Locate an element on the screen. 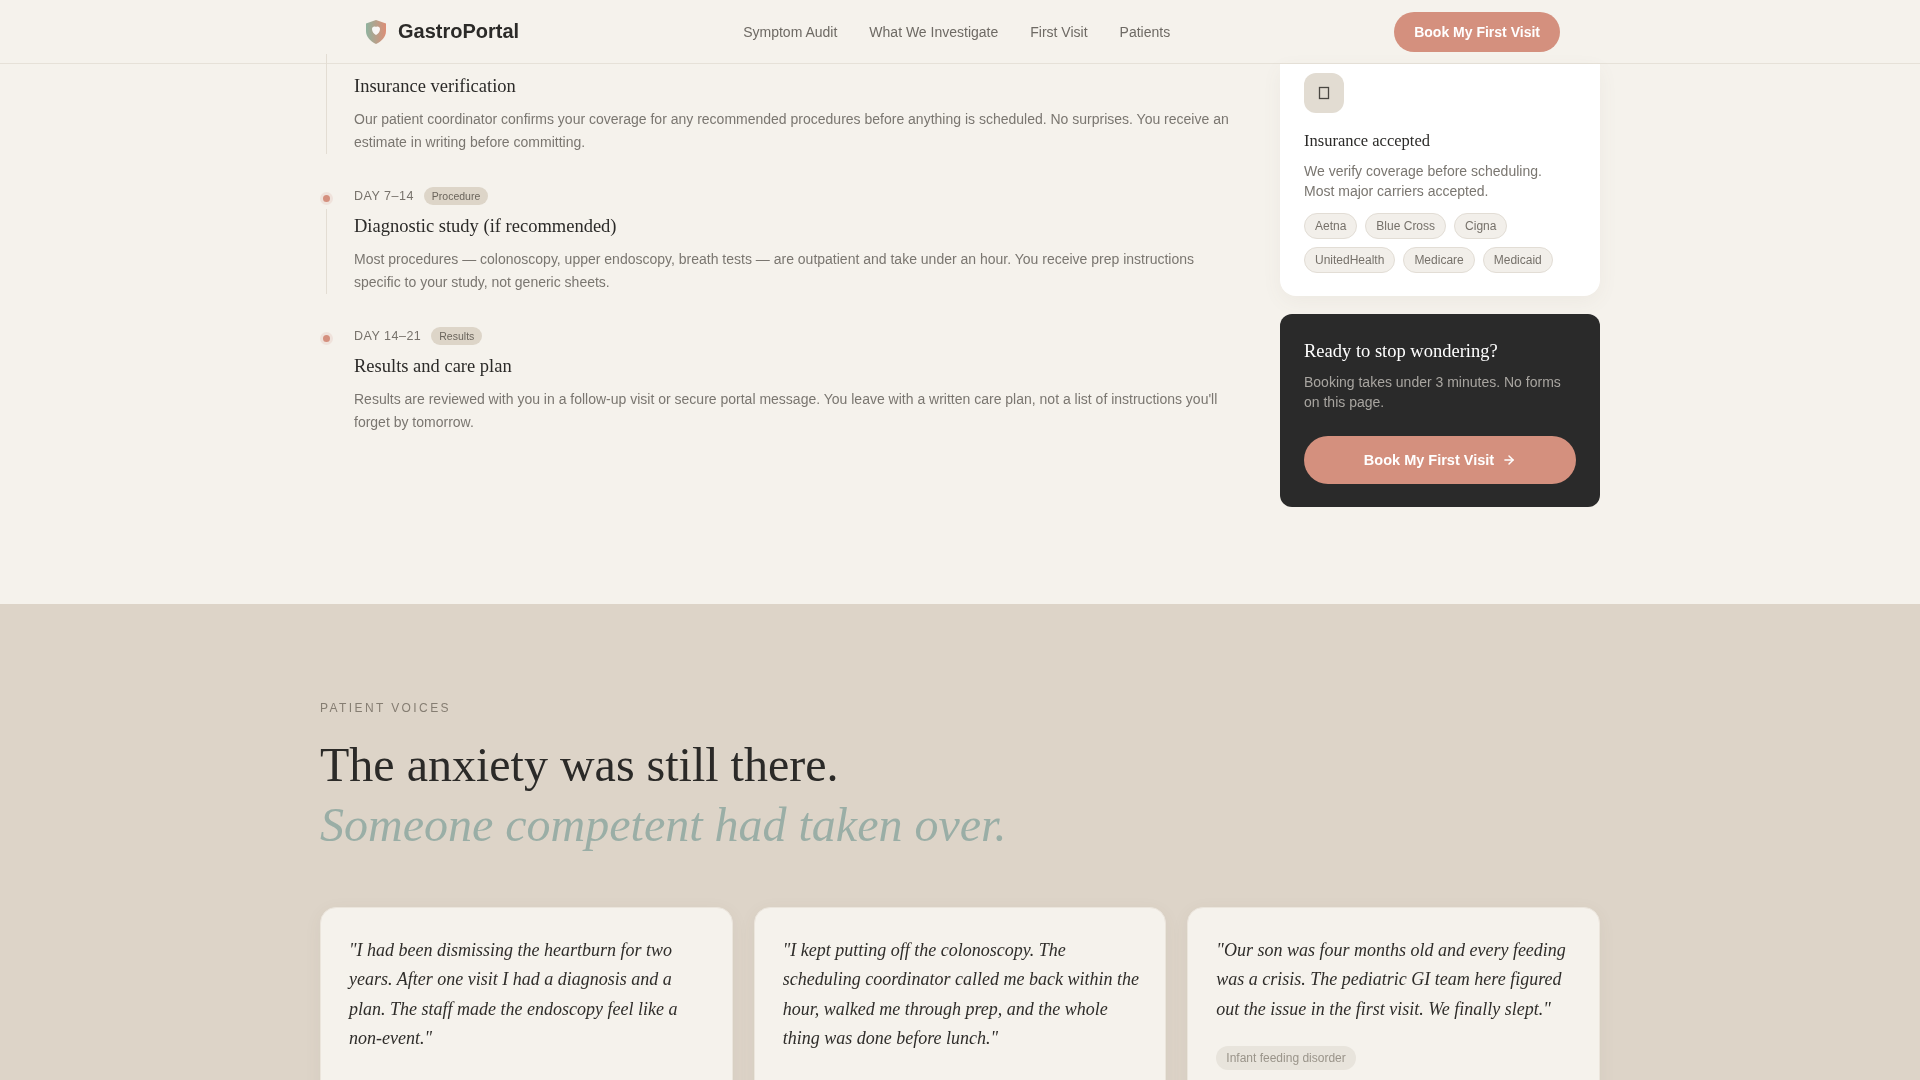 The height and width of the screenshot is (1080, 1920). day-range-label: DAY 14–21 is located at coordinates (388, 336).